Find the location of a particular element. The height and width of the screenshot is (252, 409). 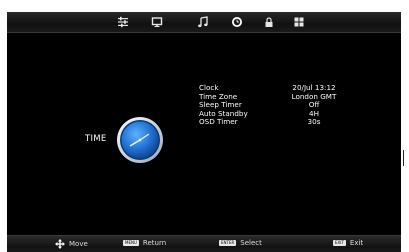

return-label: Return is located at coordinates (154, 243).